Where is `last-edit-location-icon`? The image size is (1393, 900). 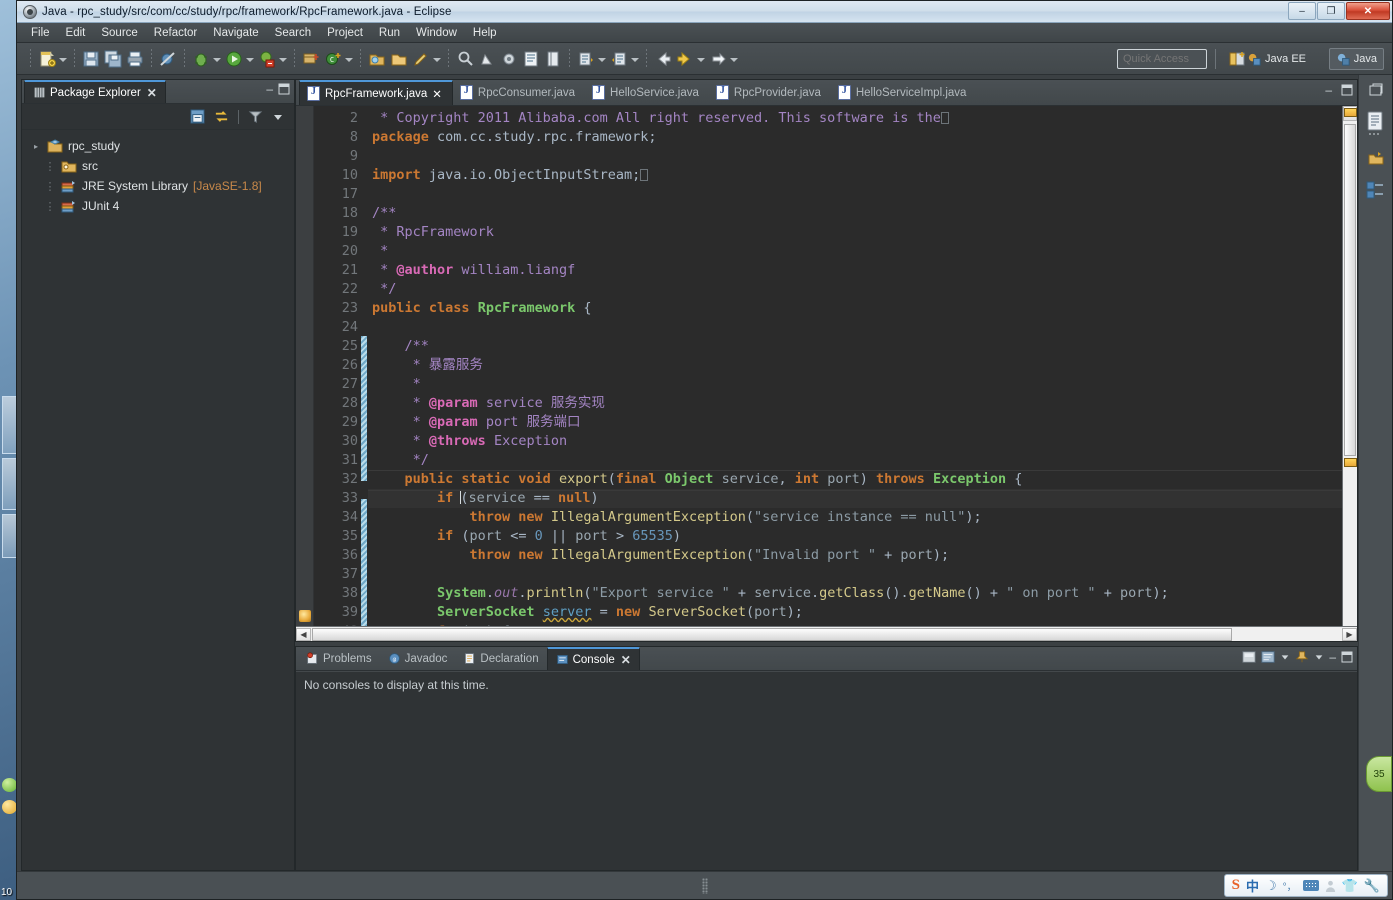 last-edit-location-icon is located at coordinates (487, 59).